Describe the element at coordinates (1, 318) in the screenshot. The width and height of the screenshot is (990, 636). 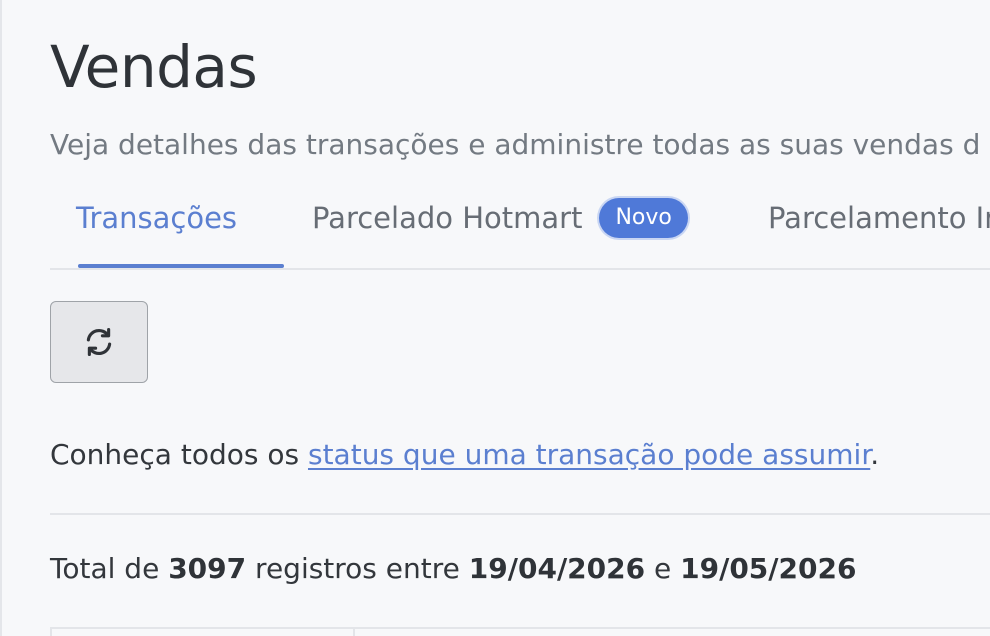
I see `sidebar-edge` at that location.